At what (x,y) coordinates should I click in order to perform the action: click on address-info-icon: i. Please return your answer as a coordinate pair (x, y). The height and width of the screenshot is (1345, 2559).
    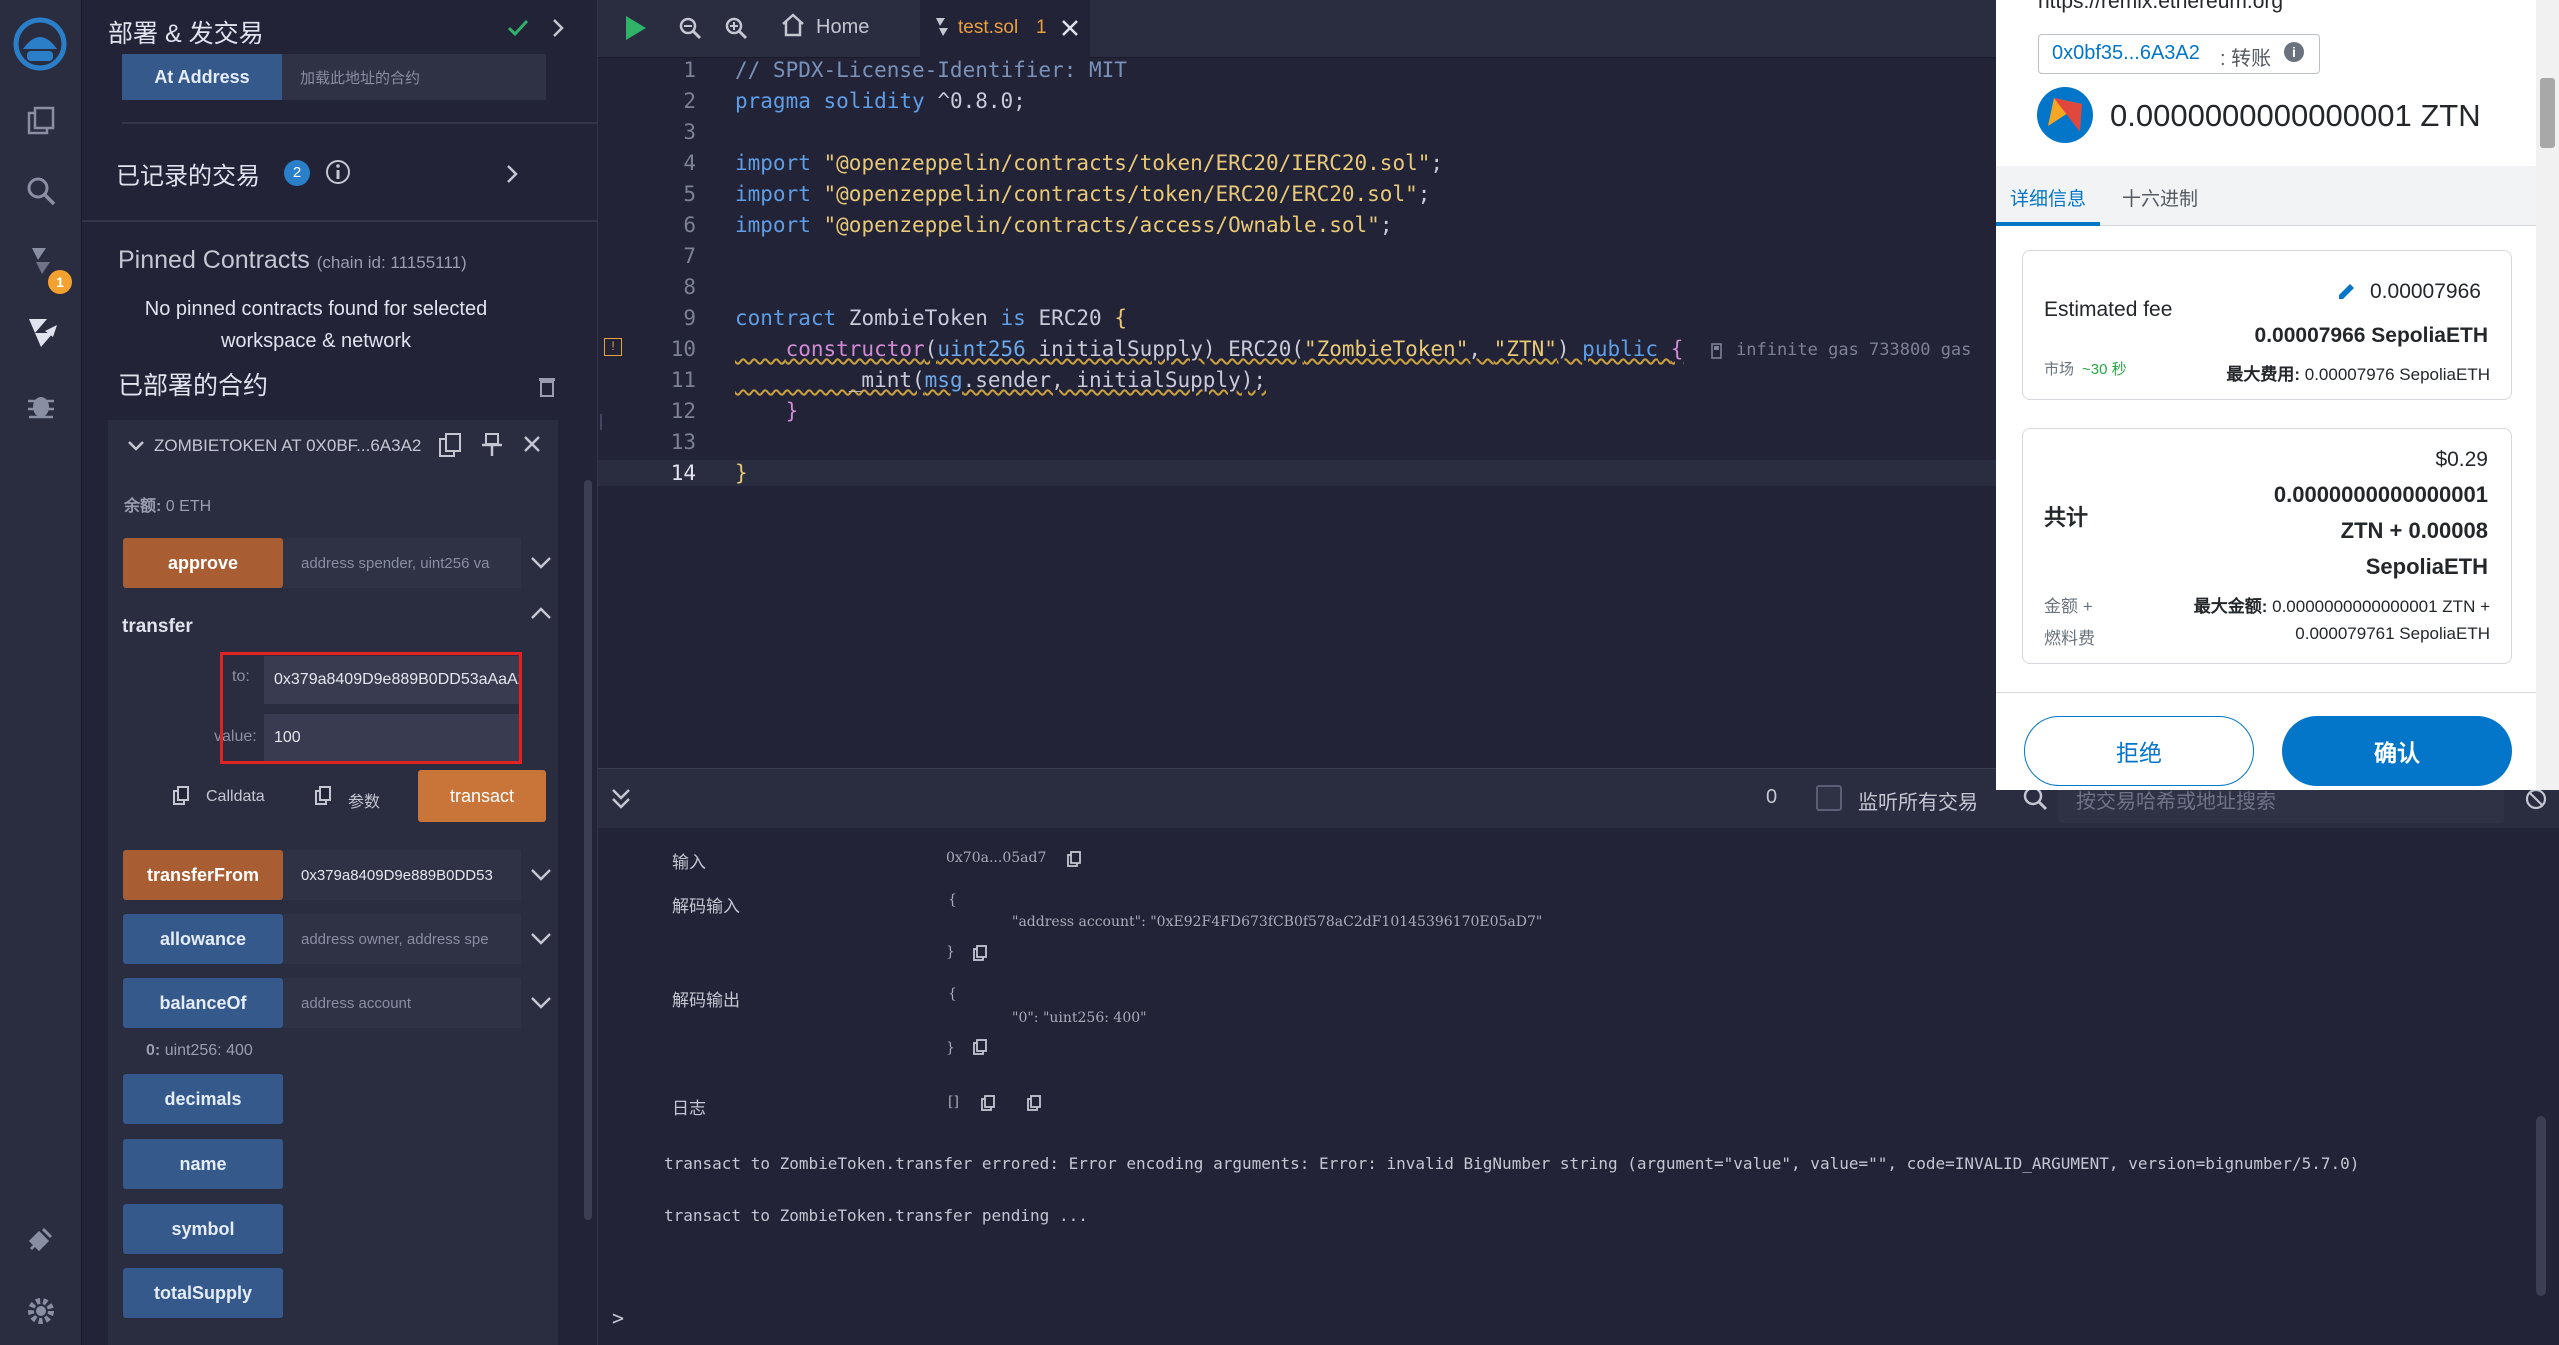
    Looking at the image, I should click on (2294, 52).